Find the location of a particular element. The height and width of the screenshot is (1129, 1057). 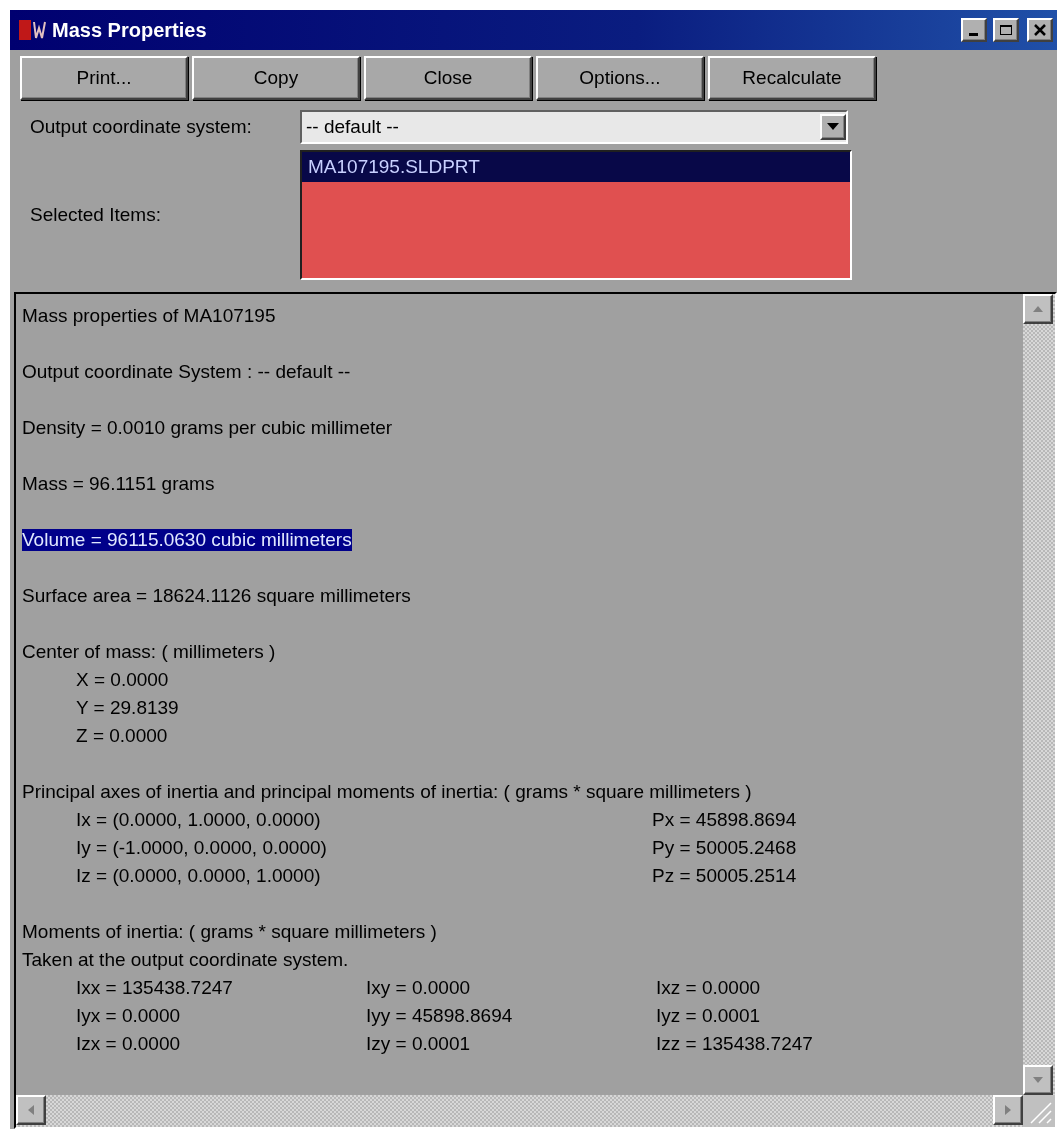

scroll-left-icon is located at coordinates (31, 1110).